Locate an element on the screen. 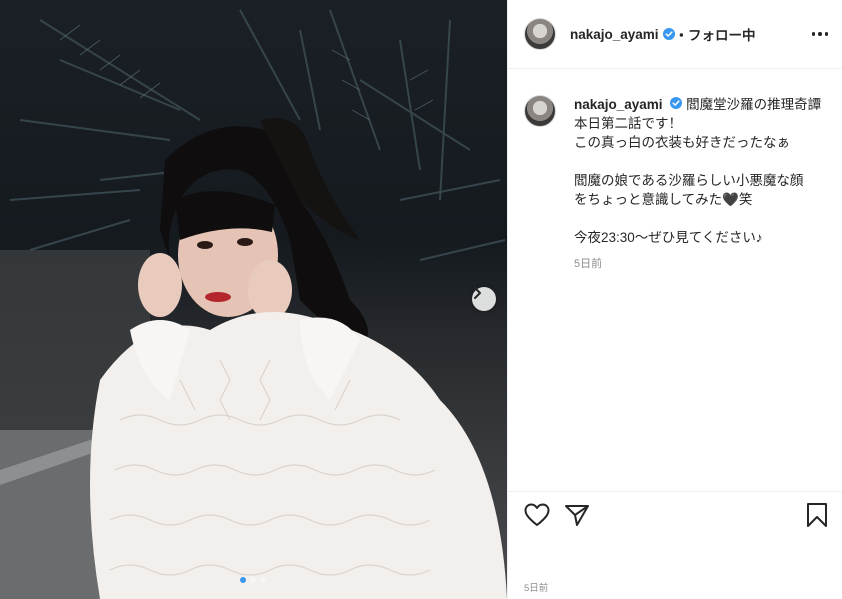 This screenshot has width=842, height=599. chevron-right-icon is located at coordinates (477, 293).